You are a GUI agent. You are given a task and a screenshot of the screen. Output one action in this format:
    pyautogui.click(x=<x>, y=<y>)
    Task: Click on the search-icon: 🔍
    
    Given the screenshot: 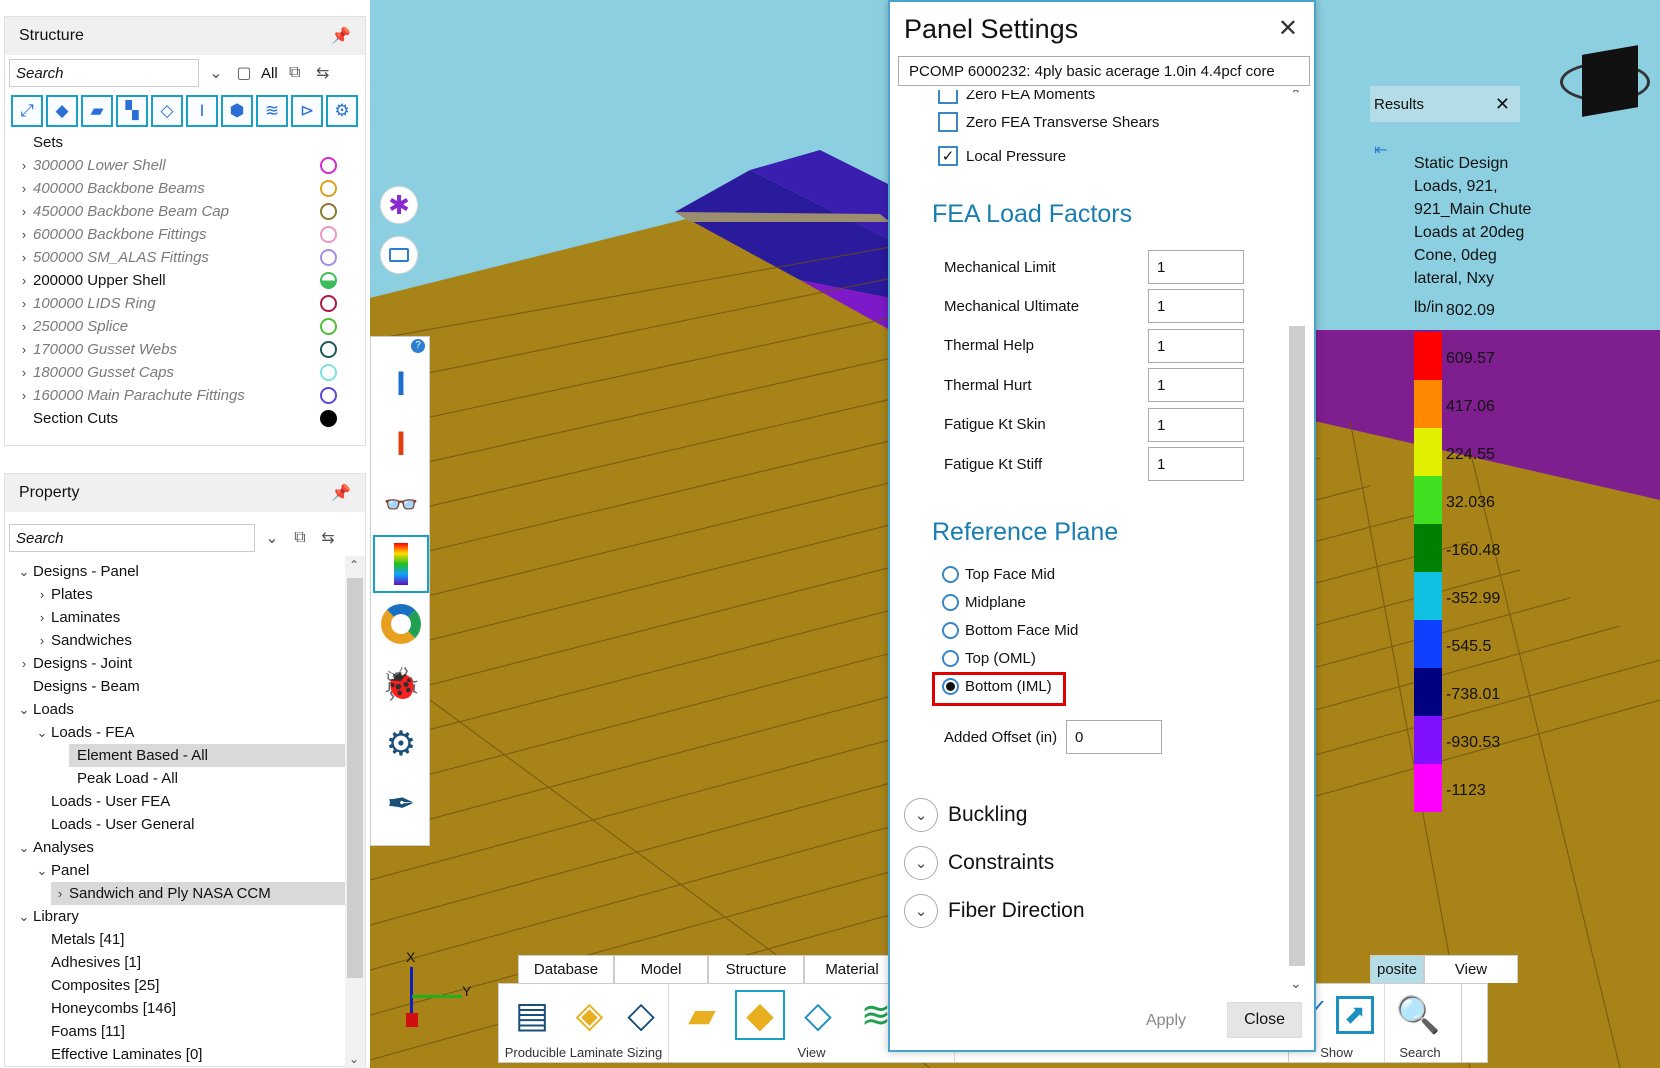 What is the action you would take?
    pyautogui.click(x=1418, y=1015)
    